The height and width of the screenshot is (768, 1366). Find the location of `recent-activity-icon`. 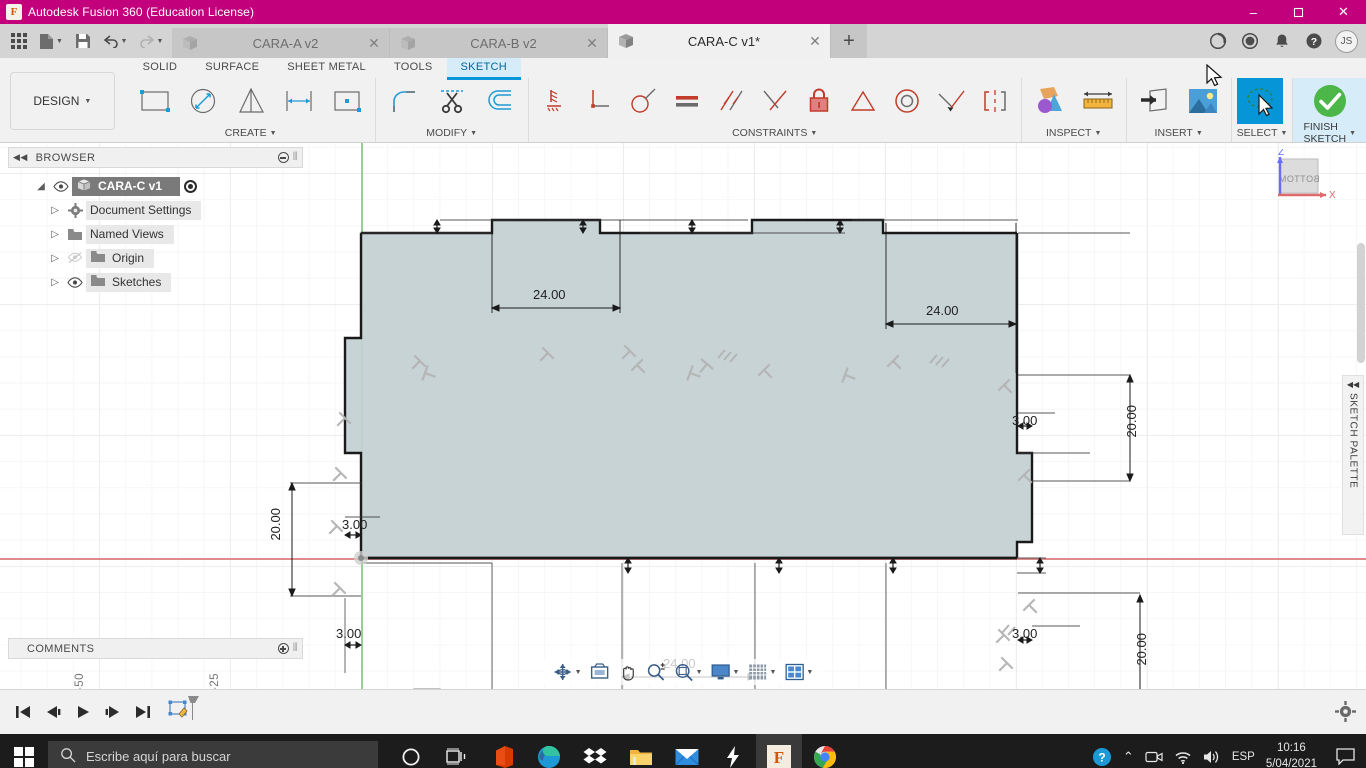

recent-activity-icon is located at coordinates (1250, 41).